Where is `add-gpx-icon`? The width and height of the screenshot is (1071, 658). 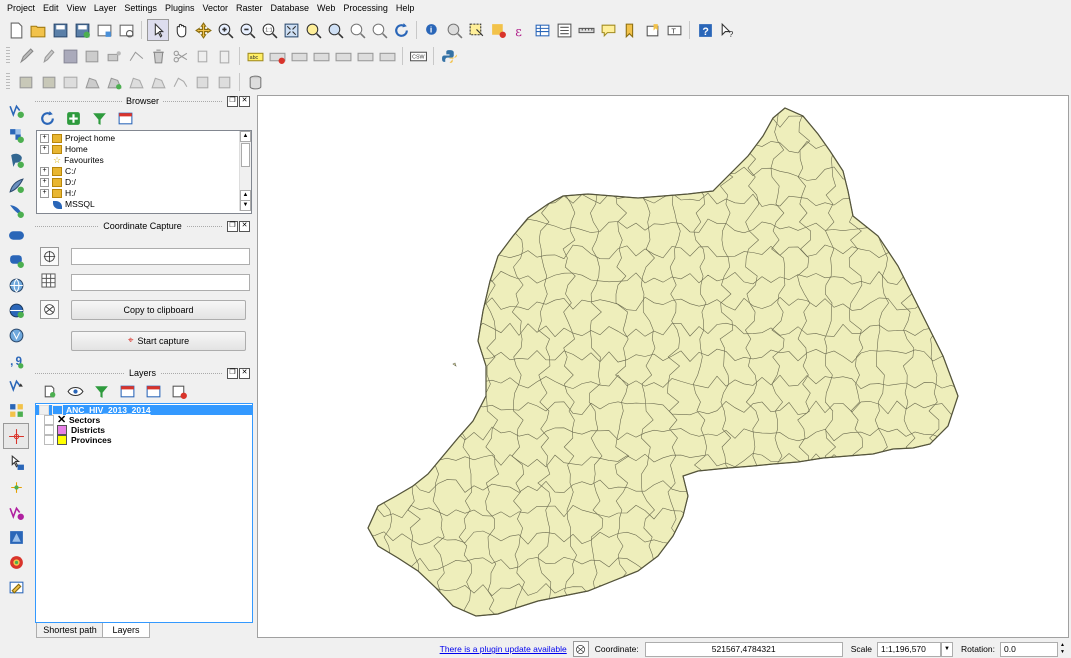
add-gpx-icon is located at coordinates (16, 512).